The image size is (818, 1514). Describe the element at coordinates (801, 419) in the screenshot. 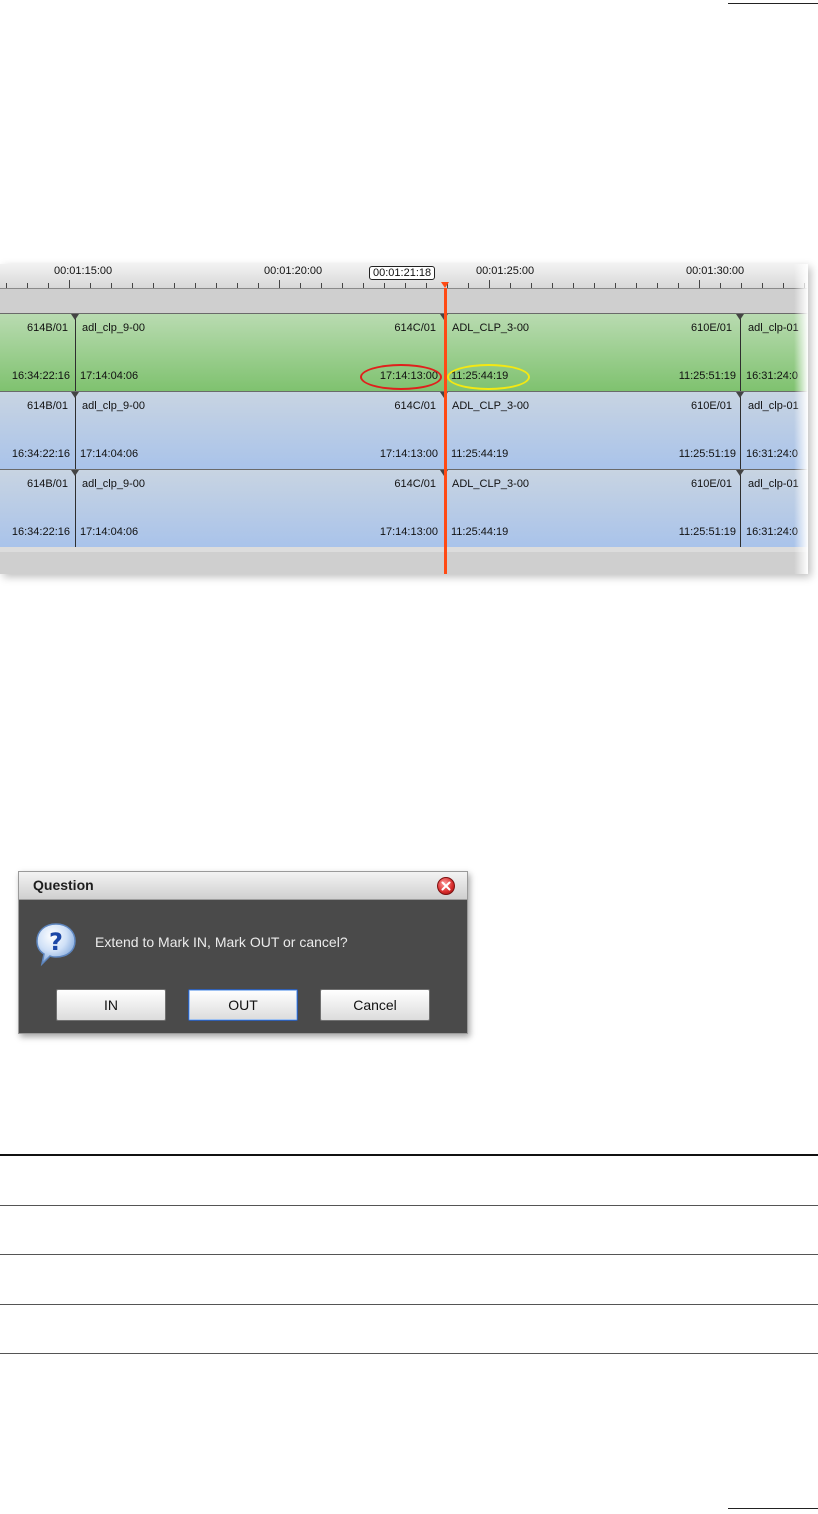

I see `fade-overlay` at that location.